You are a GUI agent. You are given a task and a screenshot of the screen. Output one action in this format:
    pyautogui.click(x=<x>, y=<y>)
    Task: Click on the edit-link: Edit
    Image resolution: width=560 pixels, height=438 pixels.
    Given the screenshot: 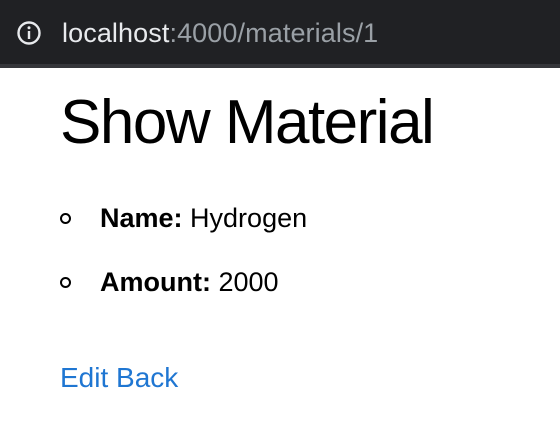 What is the action you would take?
    pyautogui.click(x=84, y=377)
    